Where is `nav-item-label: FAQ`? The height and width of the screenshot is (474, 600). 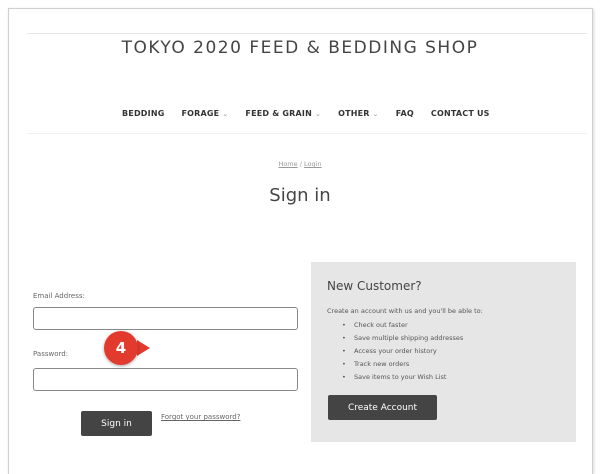 nav-item-label: FAQ is located at coordinates (404, 113).